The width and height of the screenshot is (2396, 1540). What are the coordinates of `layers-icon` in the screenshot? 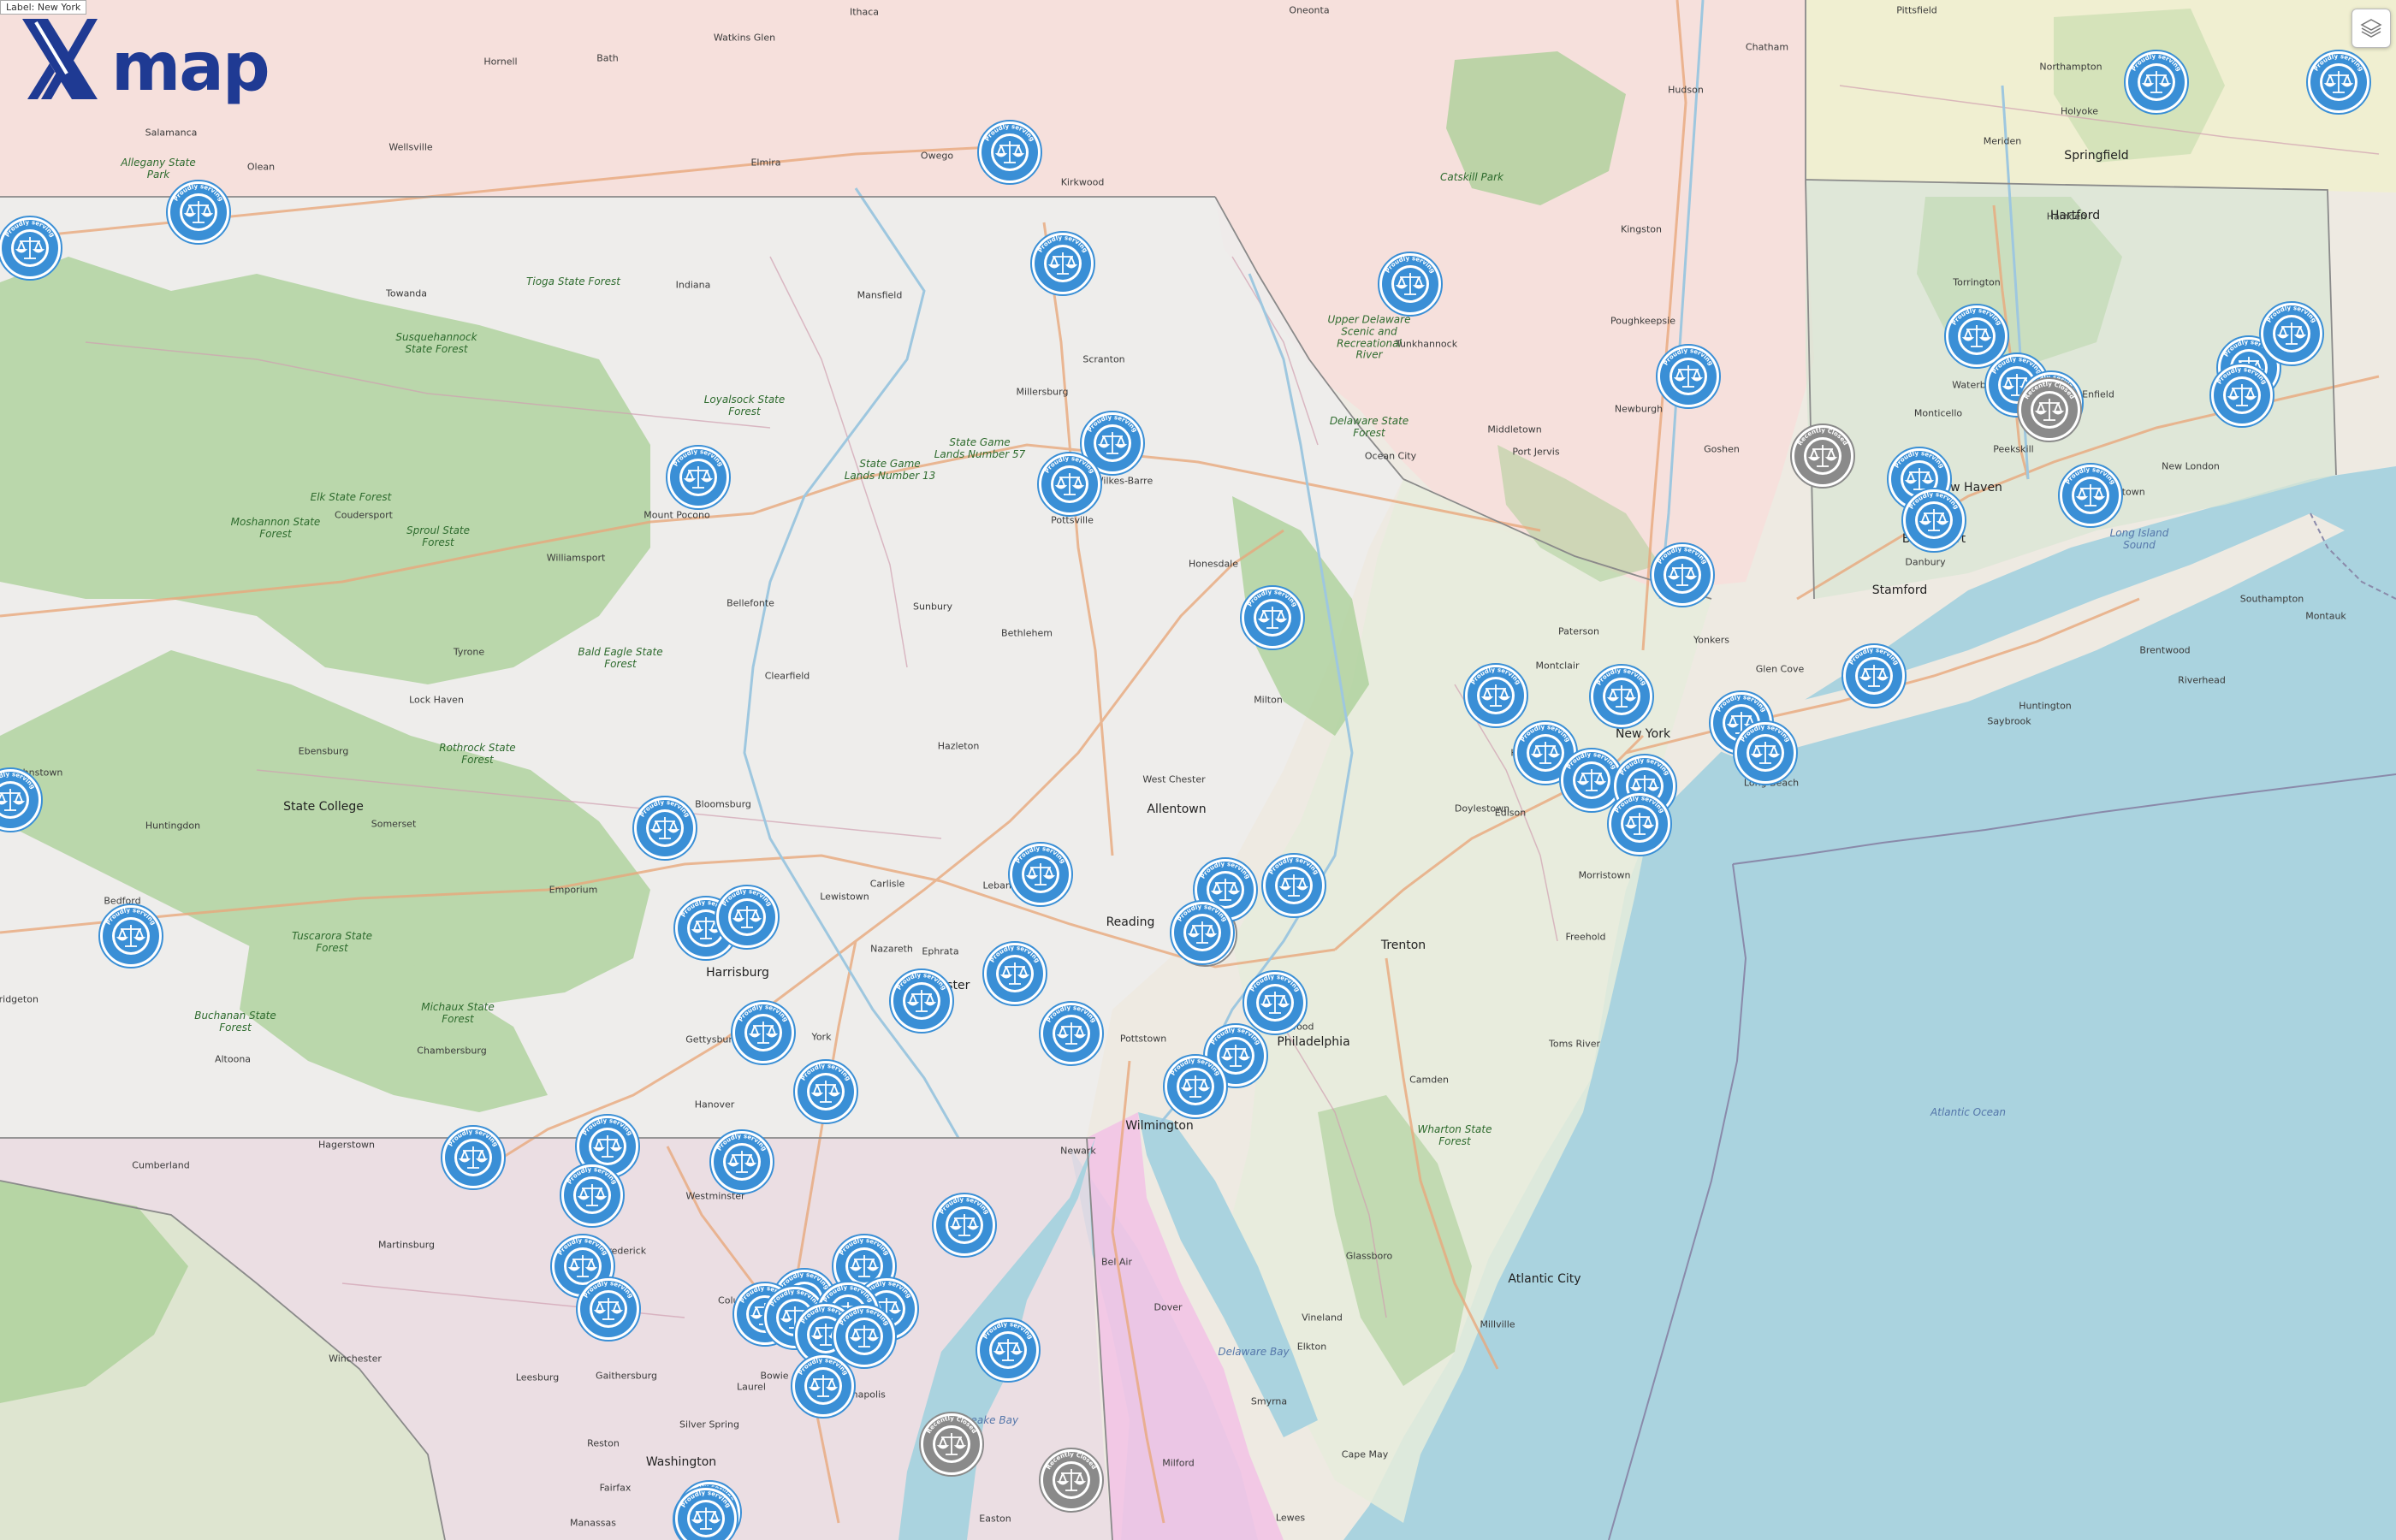 It's located at (2371, 28).